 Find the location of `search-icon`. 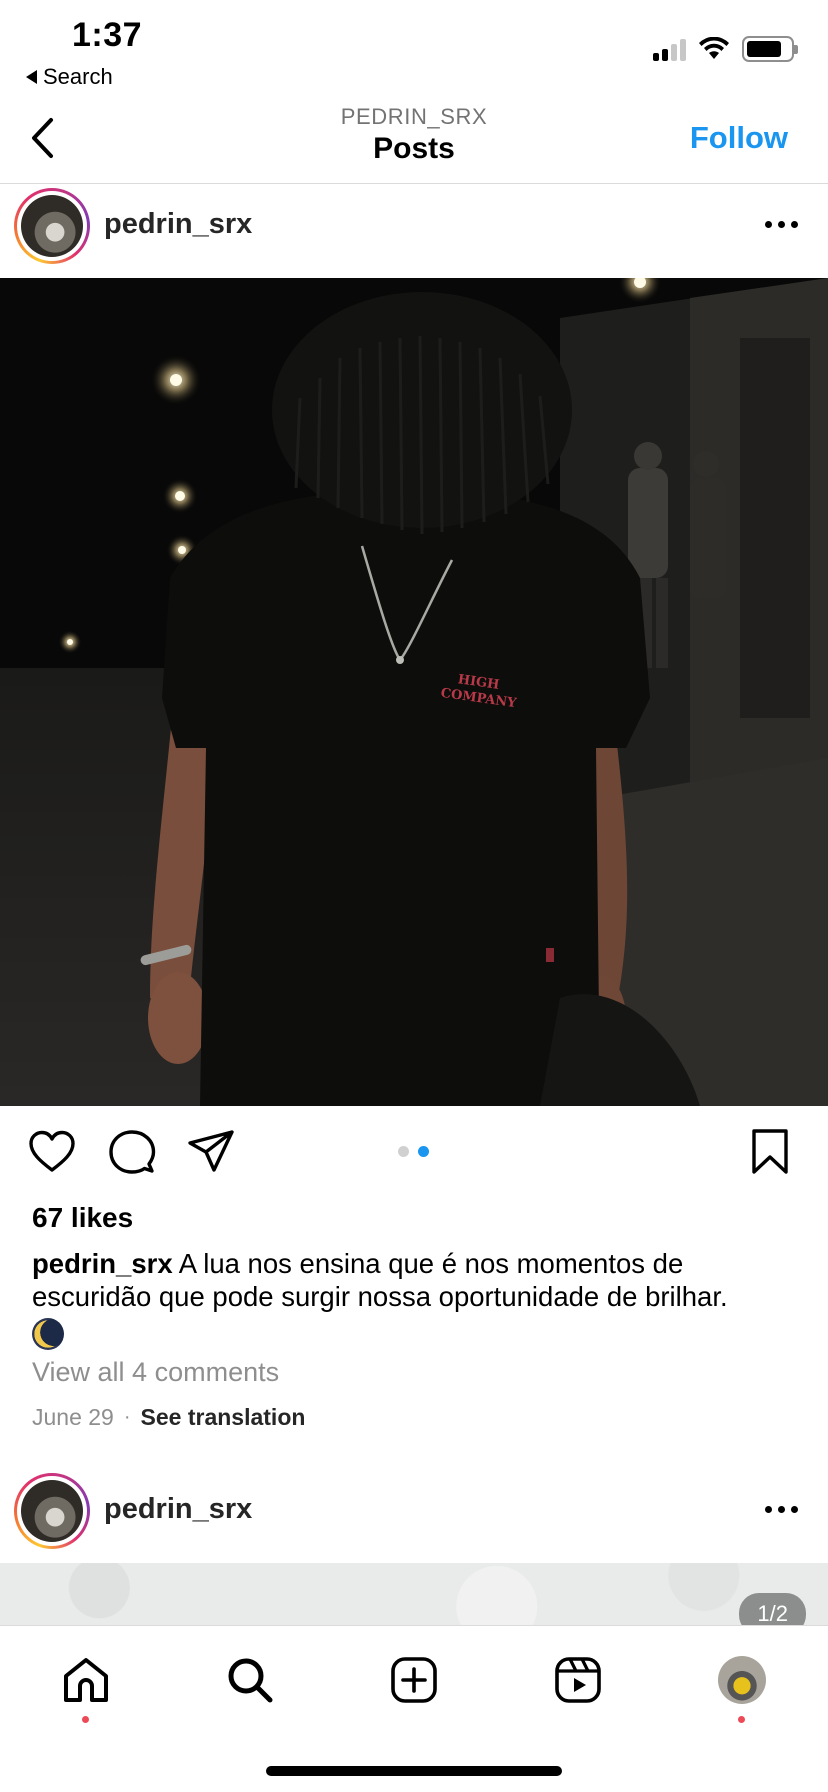

search-icon is located at coordinates (250, 1680).